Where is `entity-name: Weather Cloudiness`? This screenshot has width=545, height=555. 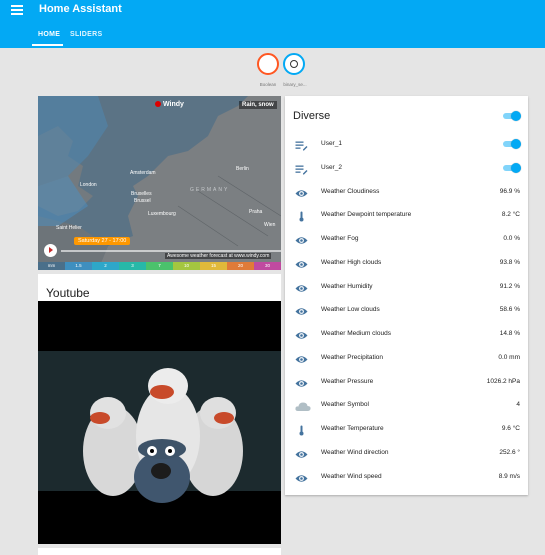 entity-name: Weather Cloudiness is located at coordinates (350, 191).